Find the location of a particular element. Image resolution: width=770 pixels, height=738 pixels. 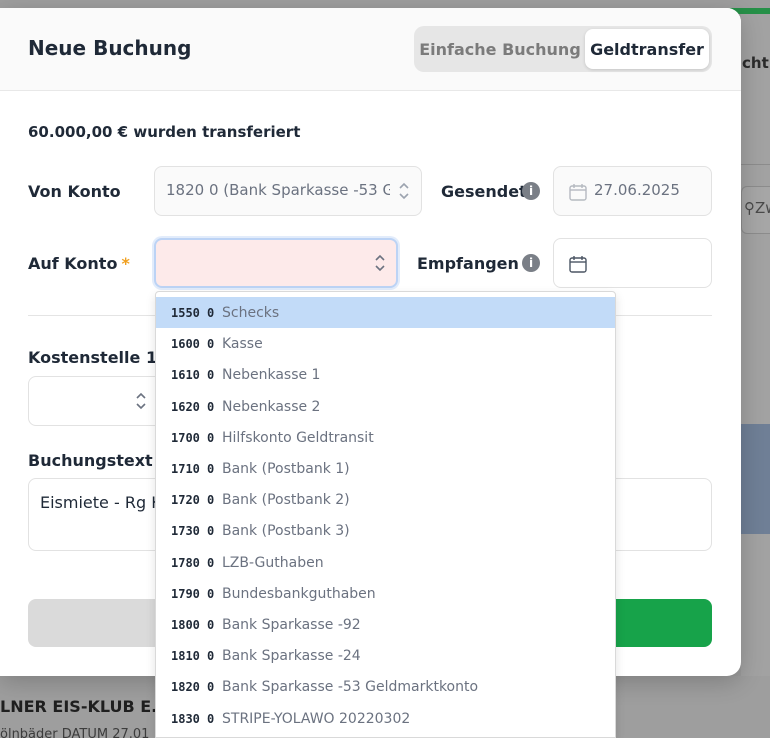

account-name: Bundesbankguthaben is located at coordinates (299, 593).